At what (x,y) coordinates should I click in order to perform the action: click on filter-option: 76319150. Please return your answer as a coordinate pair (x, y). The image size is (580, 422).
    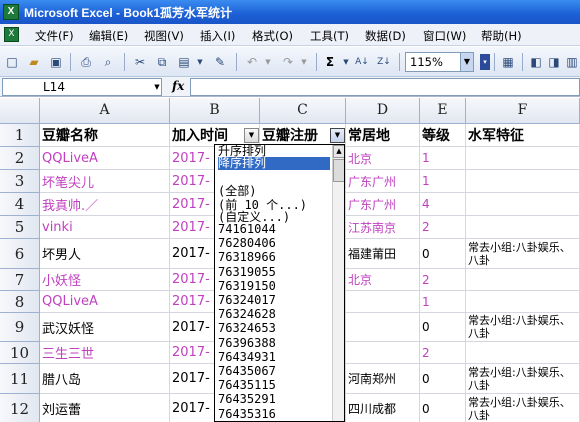
    Looking at the image, I should click on (274, 286).